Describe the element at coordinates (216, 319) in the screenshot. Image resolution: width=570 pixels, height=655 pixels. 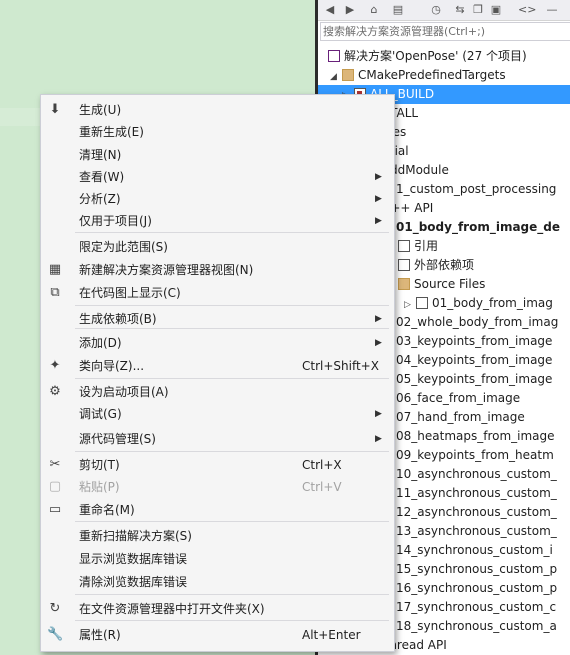
I see `menu-item: 生成依赖项(B) ▶` at that location.